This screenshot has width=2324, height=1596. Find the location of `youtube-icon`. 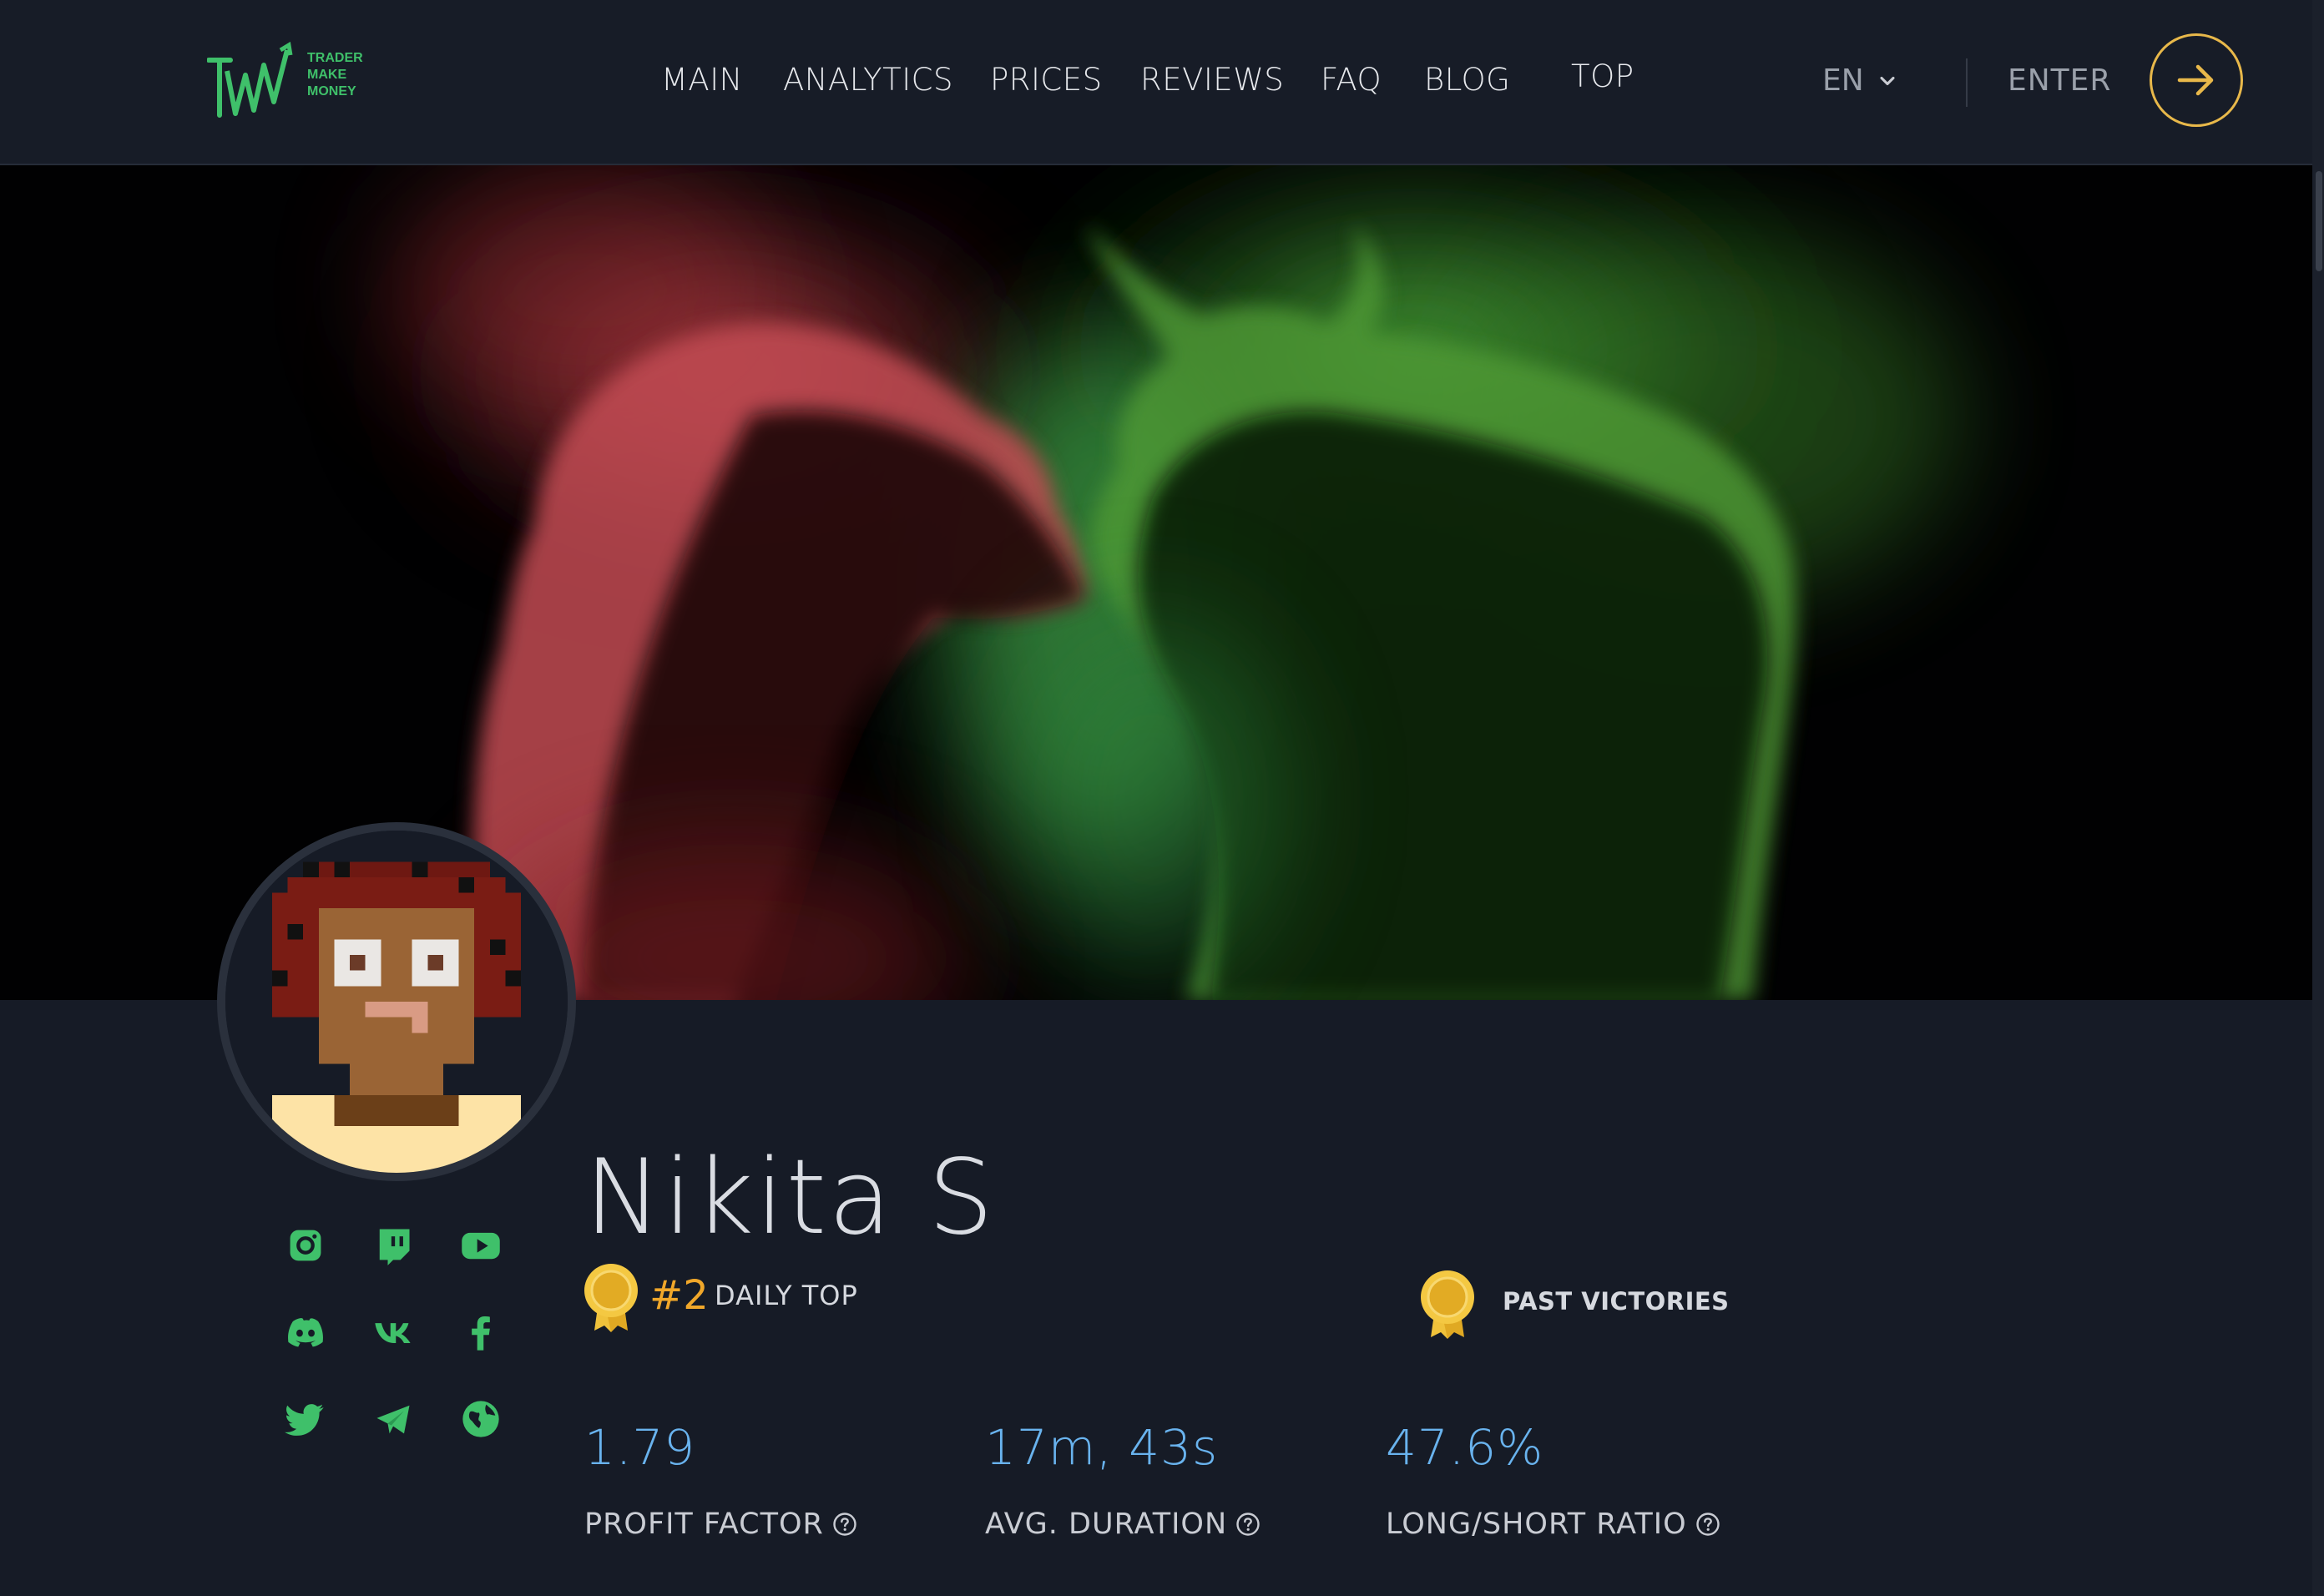

youtube-icon is located at coordinates (481, 1245).